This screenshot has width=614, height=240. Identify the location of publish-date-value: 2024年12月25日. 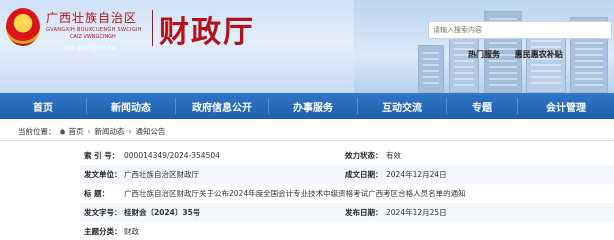
(416, 212).